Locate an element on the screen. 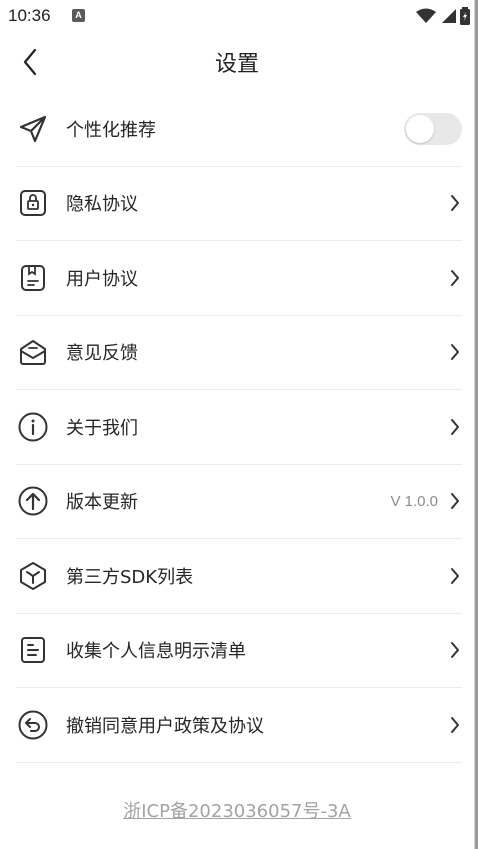 The height and width of the screenshot is (849, 478). mail-icon is located at coordinates (33, 352).